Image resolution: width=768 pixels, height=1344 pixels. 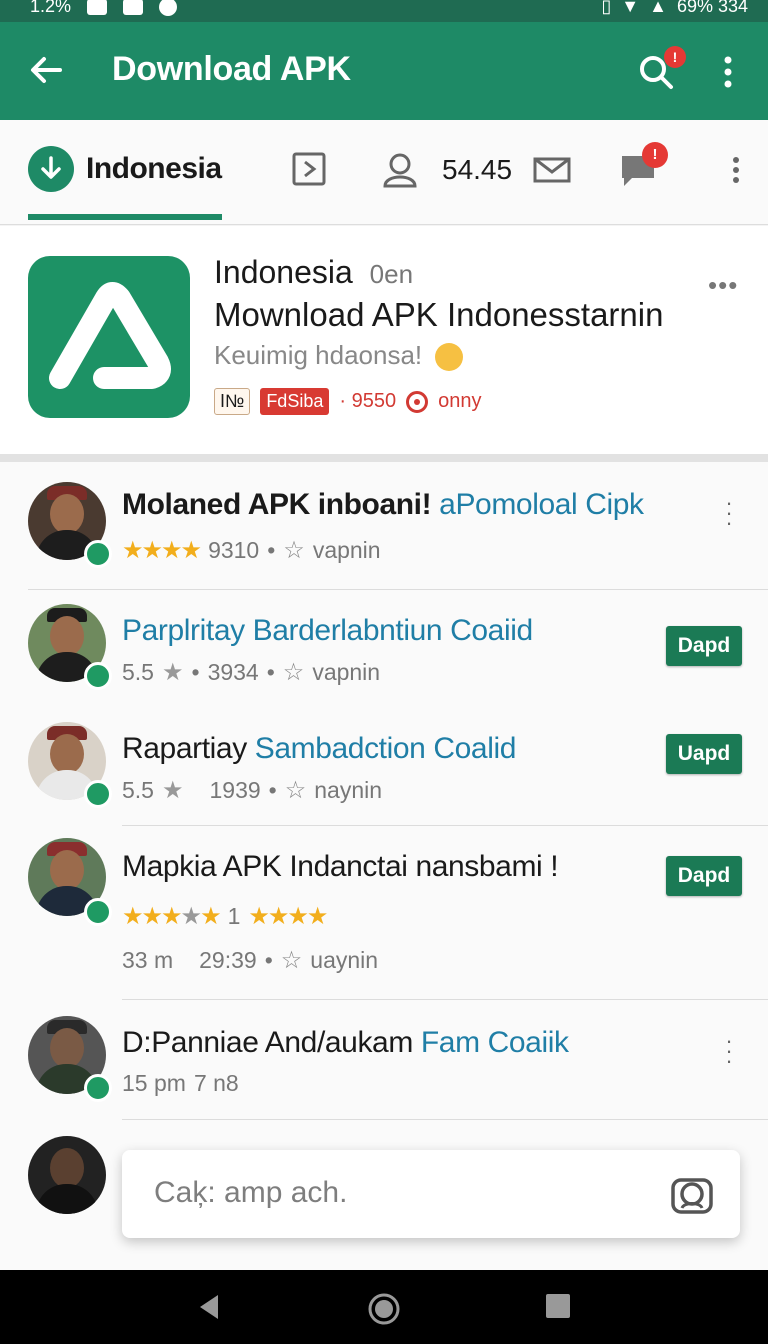 What do you see at coordinates (345, 1042) in the screenshot?
I see `list-item-title: D:Panniae And/aukam Fam Coaiik` at bounding box center [345, 1042].